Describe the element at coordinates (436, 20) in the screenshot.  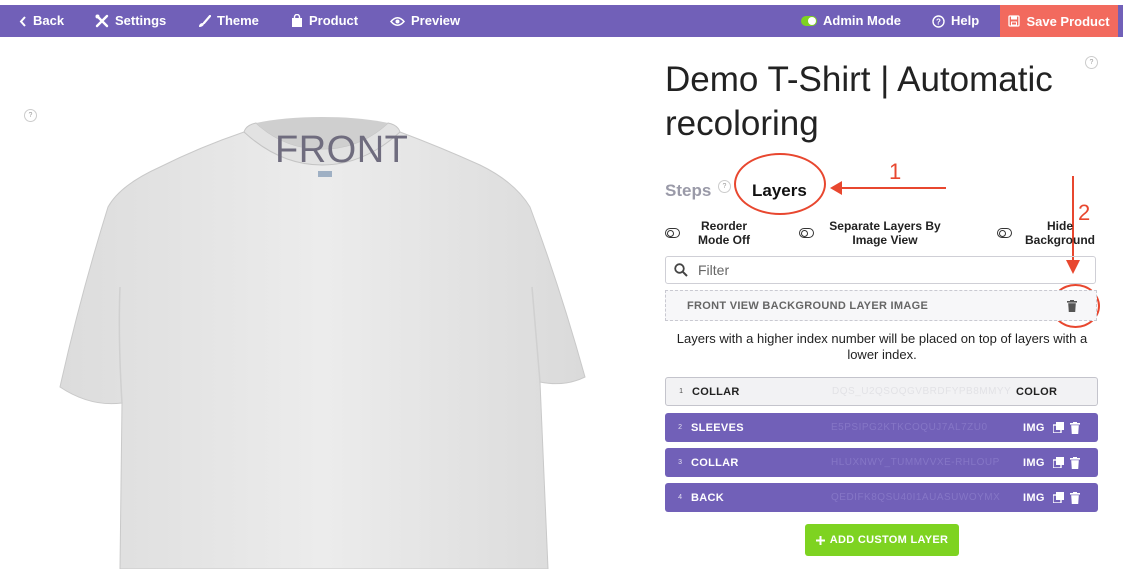
I see `preview-label: Preview` at that location.